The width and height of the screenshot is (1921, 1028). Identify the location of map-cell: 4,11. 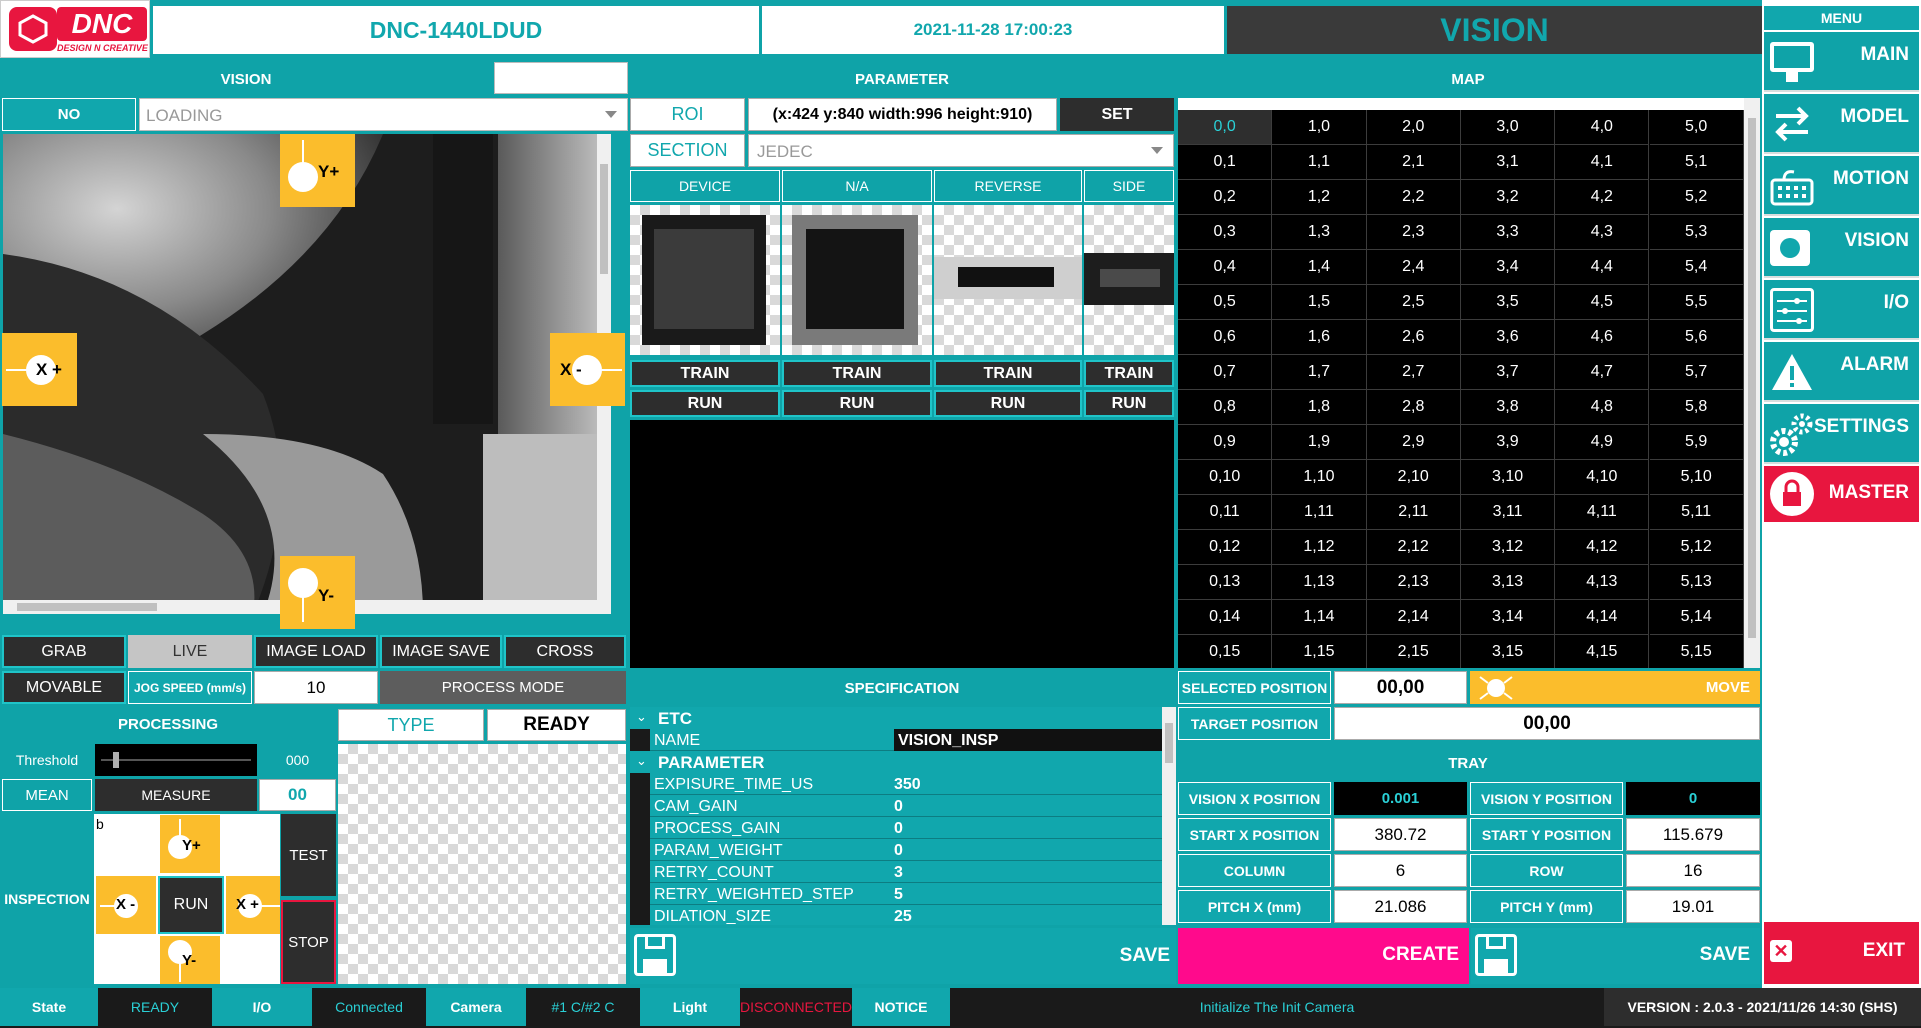
(1602, 512).